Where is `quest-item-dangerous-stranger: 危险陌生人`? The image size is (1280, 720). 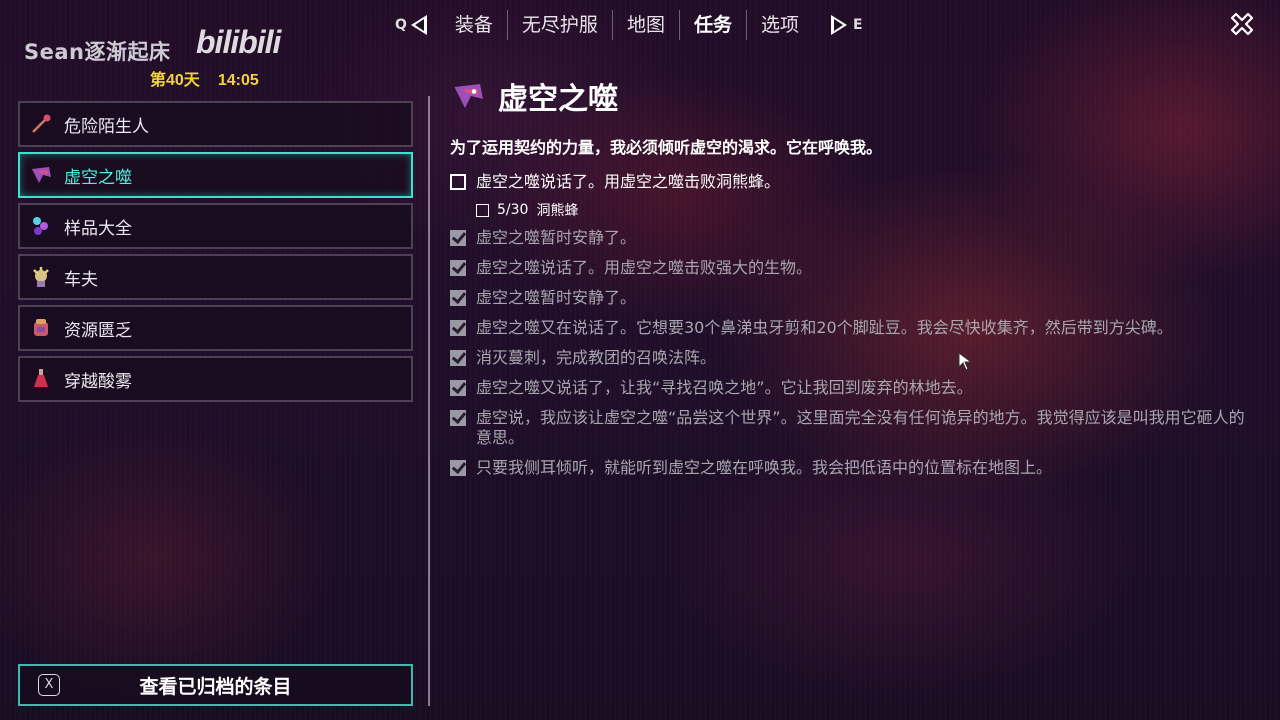 quest-item-dangerous-stranger: 危险陌生人 is located at coordinates (215, 124).